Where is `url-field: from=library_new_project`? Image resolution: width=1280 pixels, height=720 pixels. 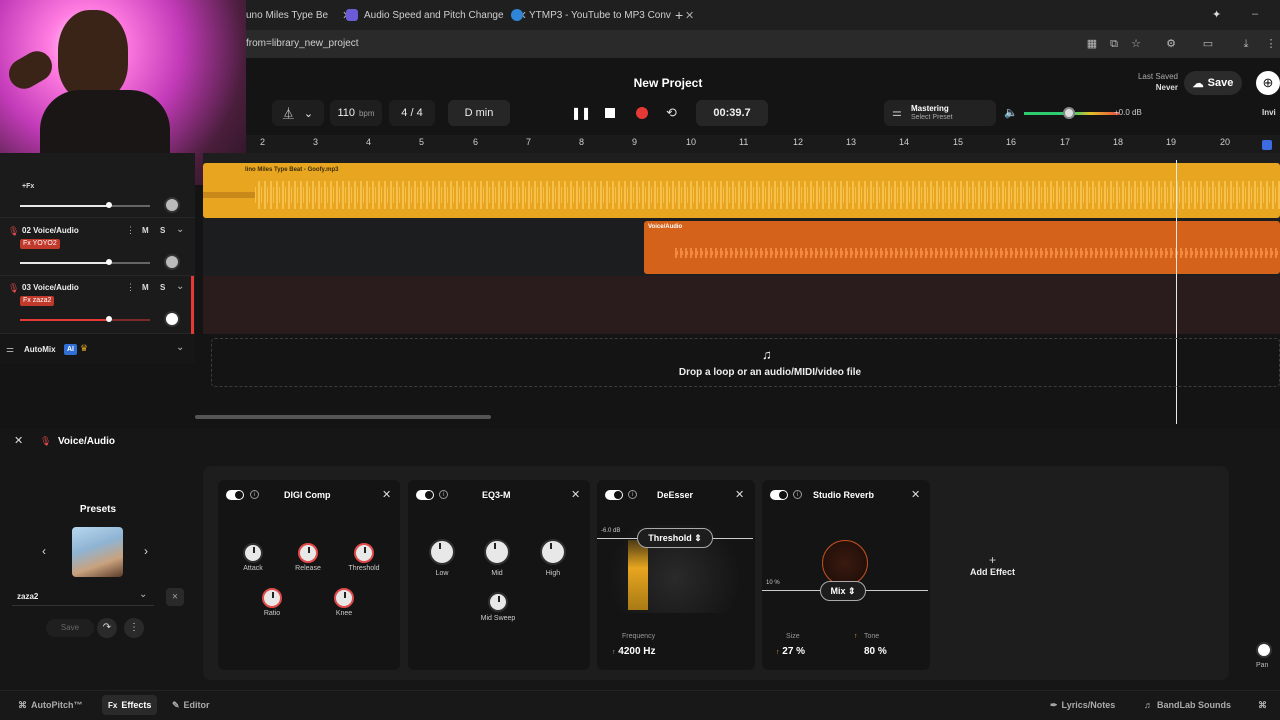
url-field: from=library_new_project is located at coordinates (302, 43).